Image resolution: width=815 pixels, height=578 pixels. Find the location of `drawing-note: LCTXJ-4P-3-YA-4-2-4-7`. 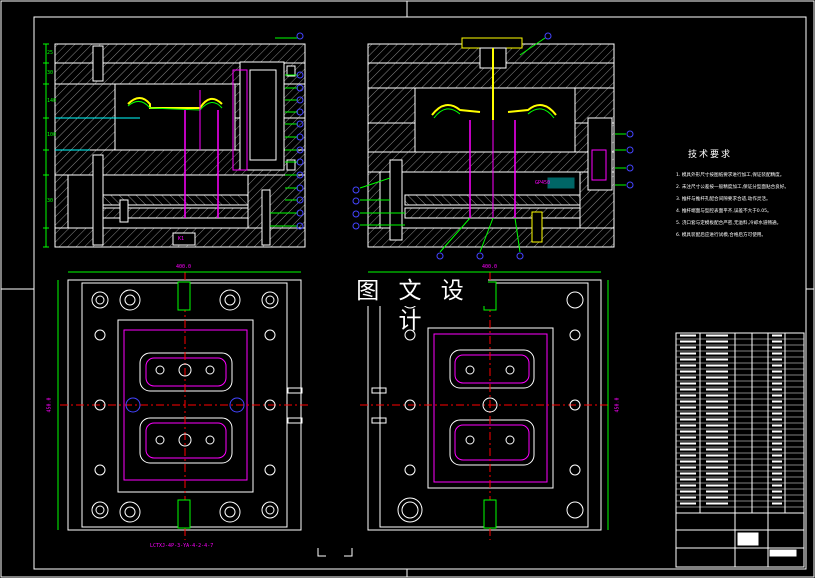

drawing-note: LCTXJ-4P-3-YA-4-2-4-7 is located at coordinates (182, 546).